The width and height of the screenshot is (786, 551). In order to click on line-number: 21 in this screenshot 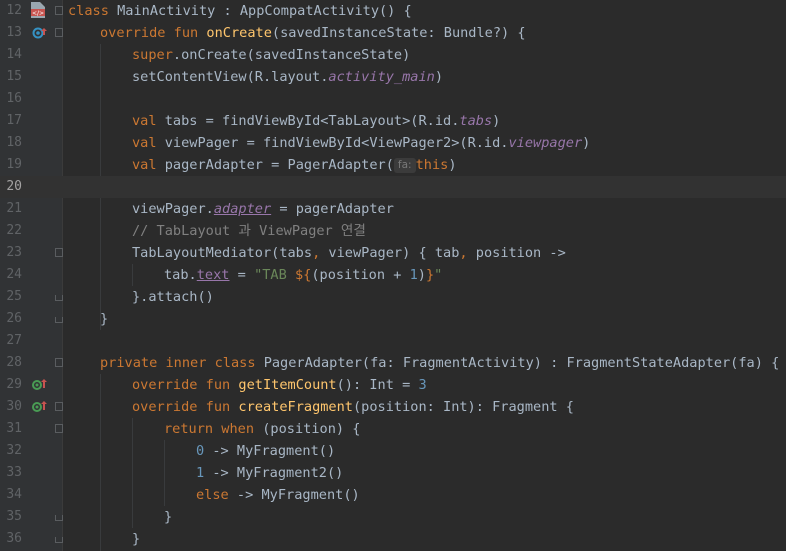, I will do `click(14, 208)`.